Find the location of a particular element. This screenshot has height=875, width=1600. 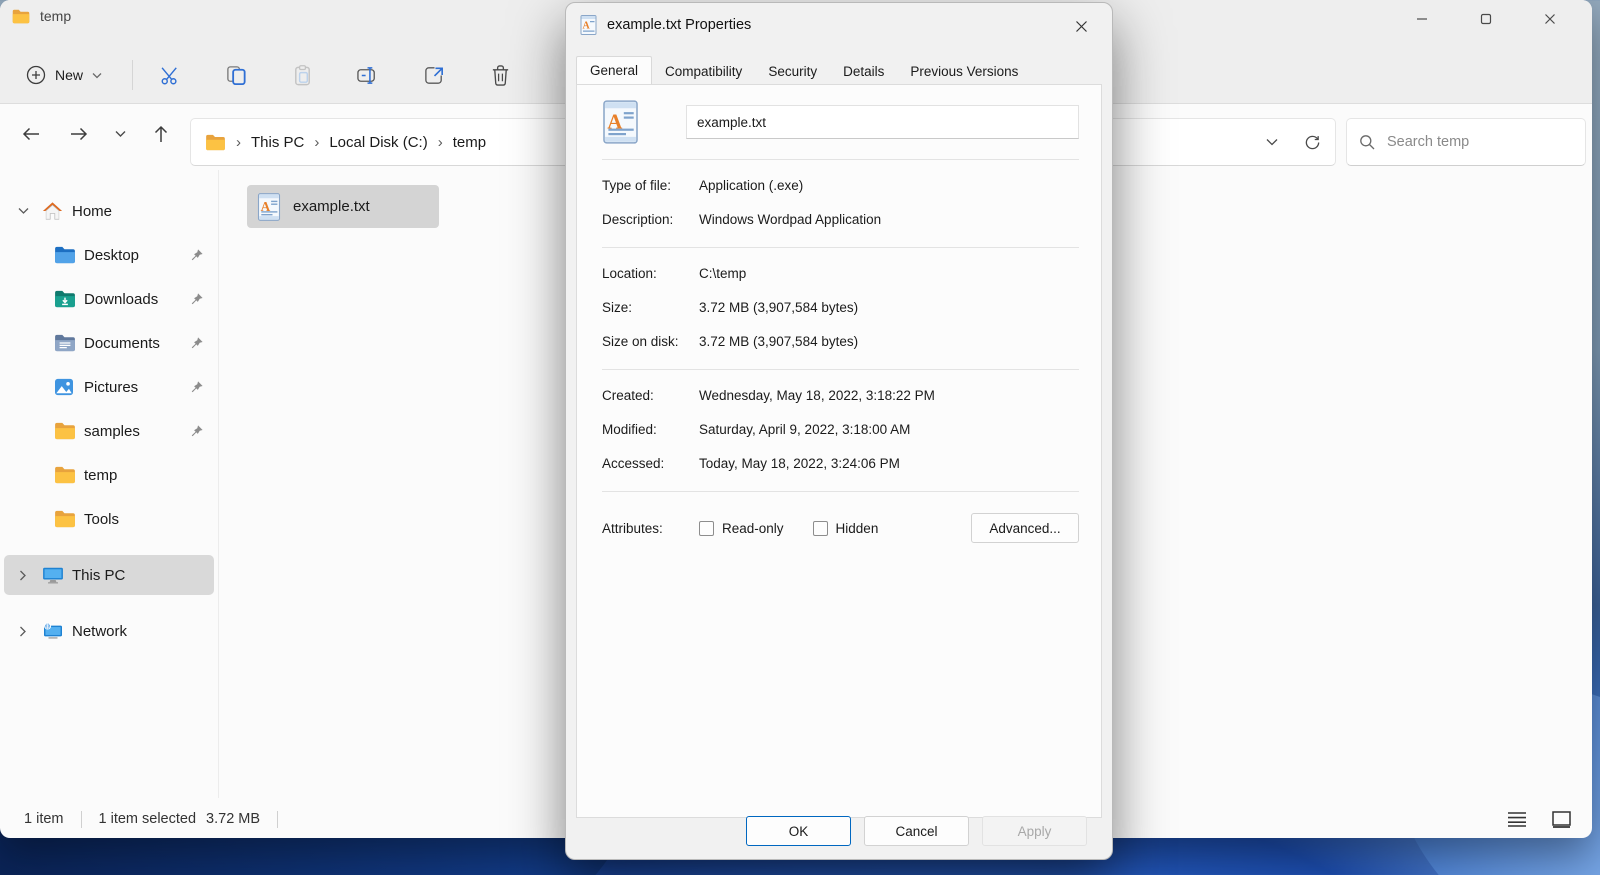

property-value: Application (.exe) is located at coordinates (751, 185).